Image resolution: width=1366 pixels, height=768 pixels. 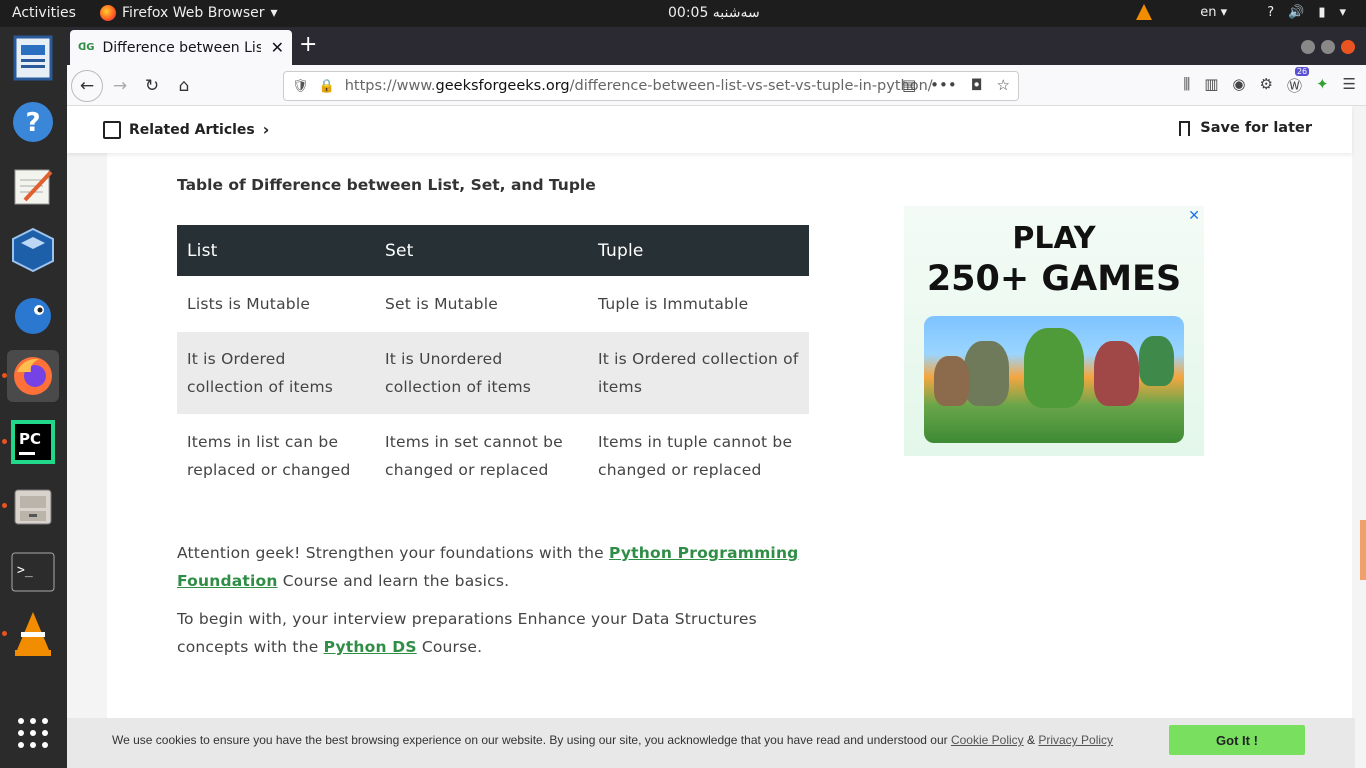 What do you see at coordinates (1003, 85) in the screenshot?
I see `bookmark-star-icon: ☆` at bounding box center [1003, 85].